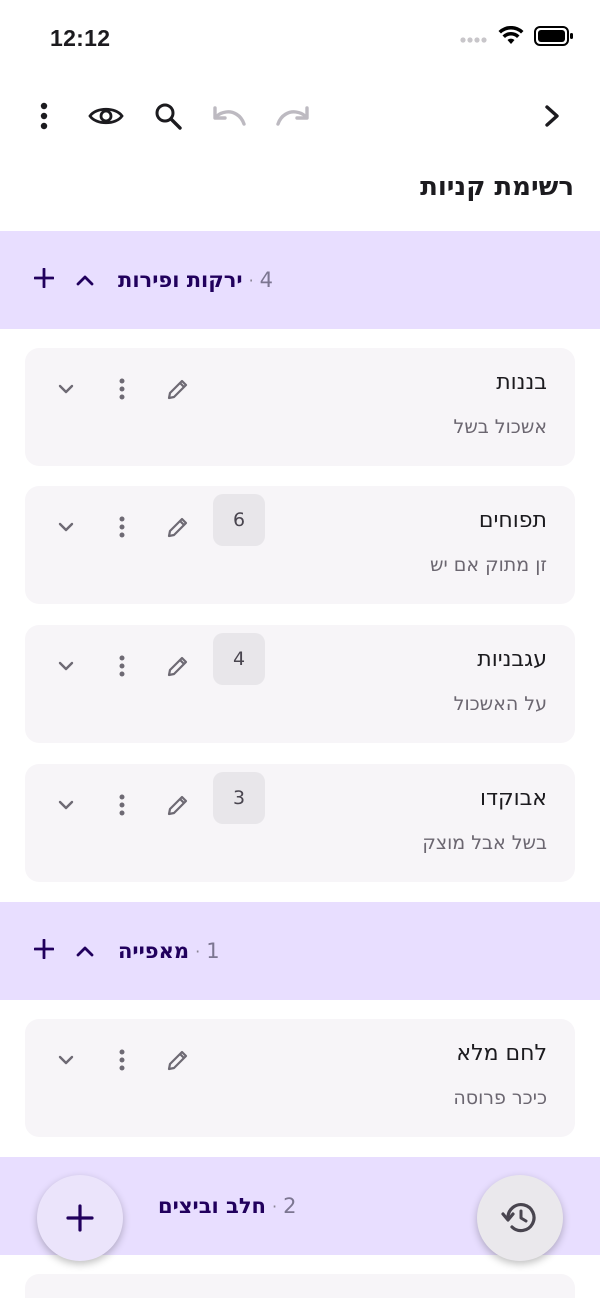 Image resolution: width=600 pixels, height=1298 pixels. What do you see at coordinates (484, 843) in the screenshot?
I see `item-note: בשל אבל מוצק` at bounding box center [484, 843].